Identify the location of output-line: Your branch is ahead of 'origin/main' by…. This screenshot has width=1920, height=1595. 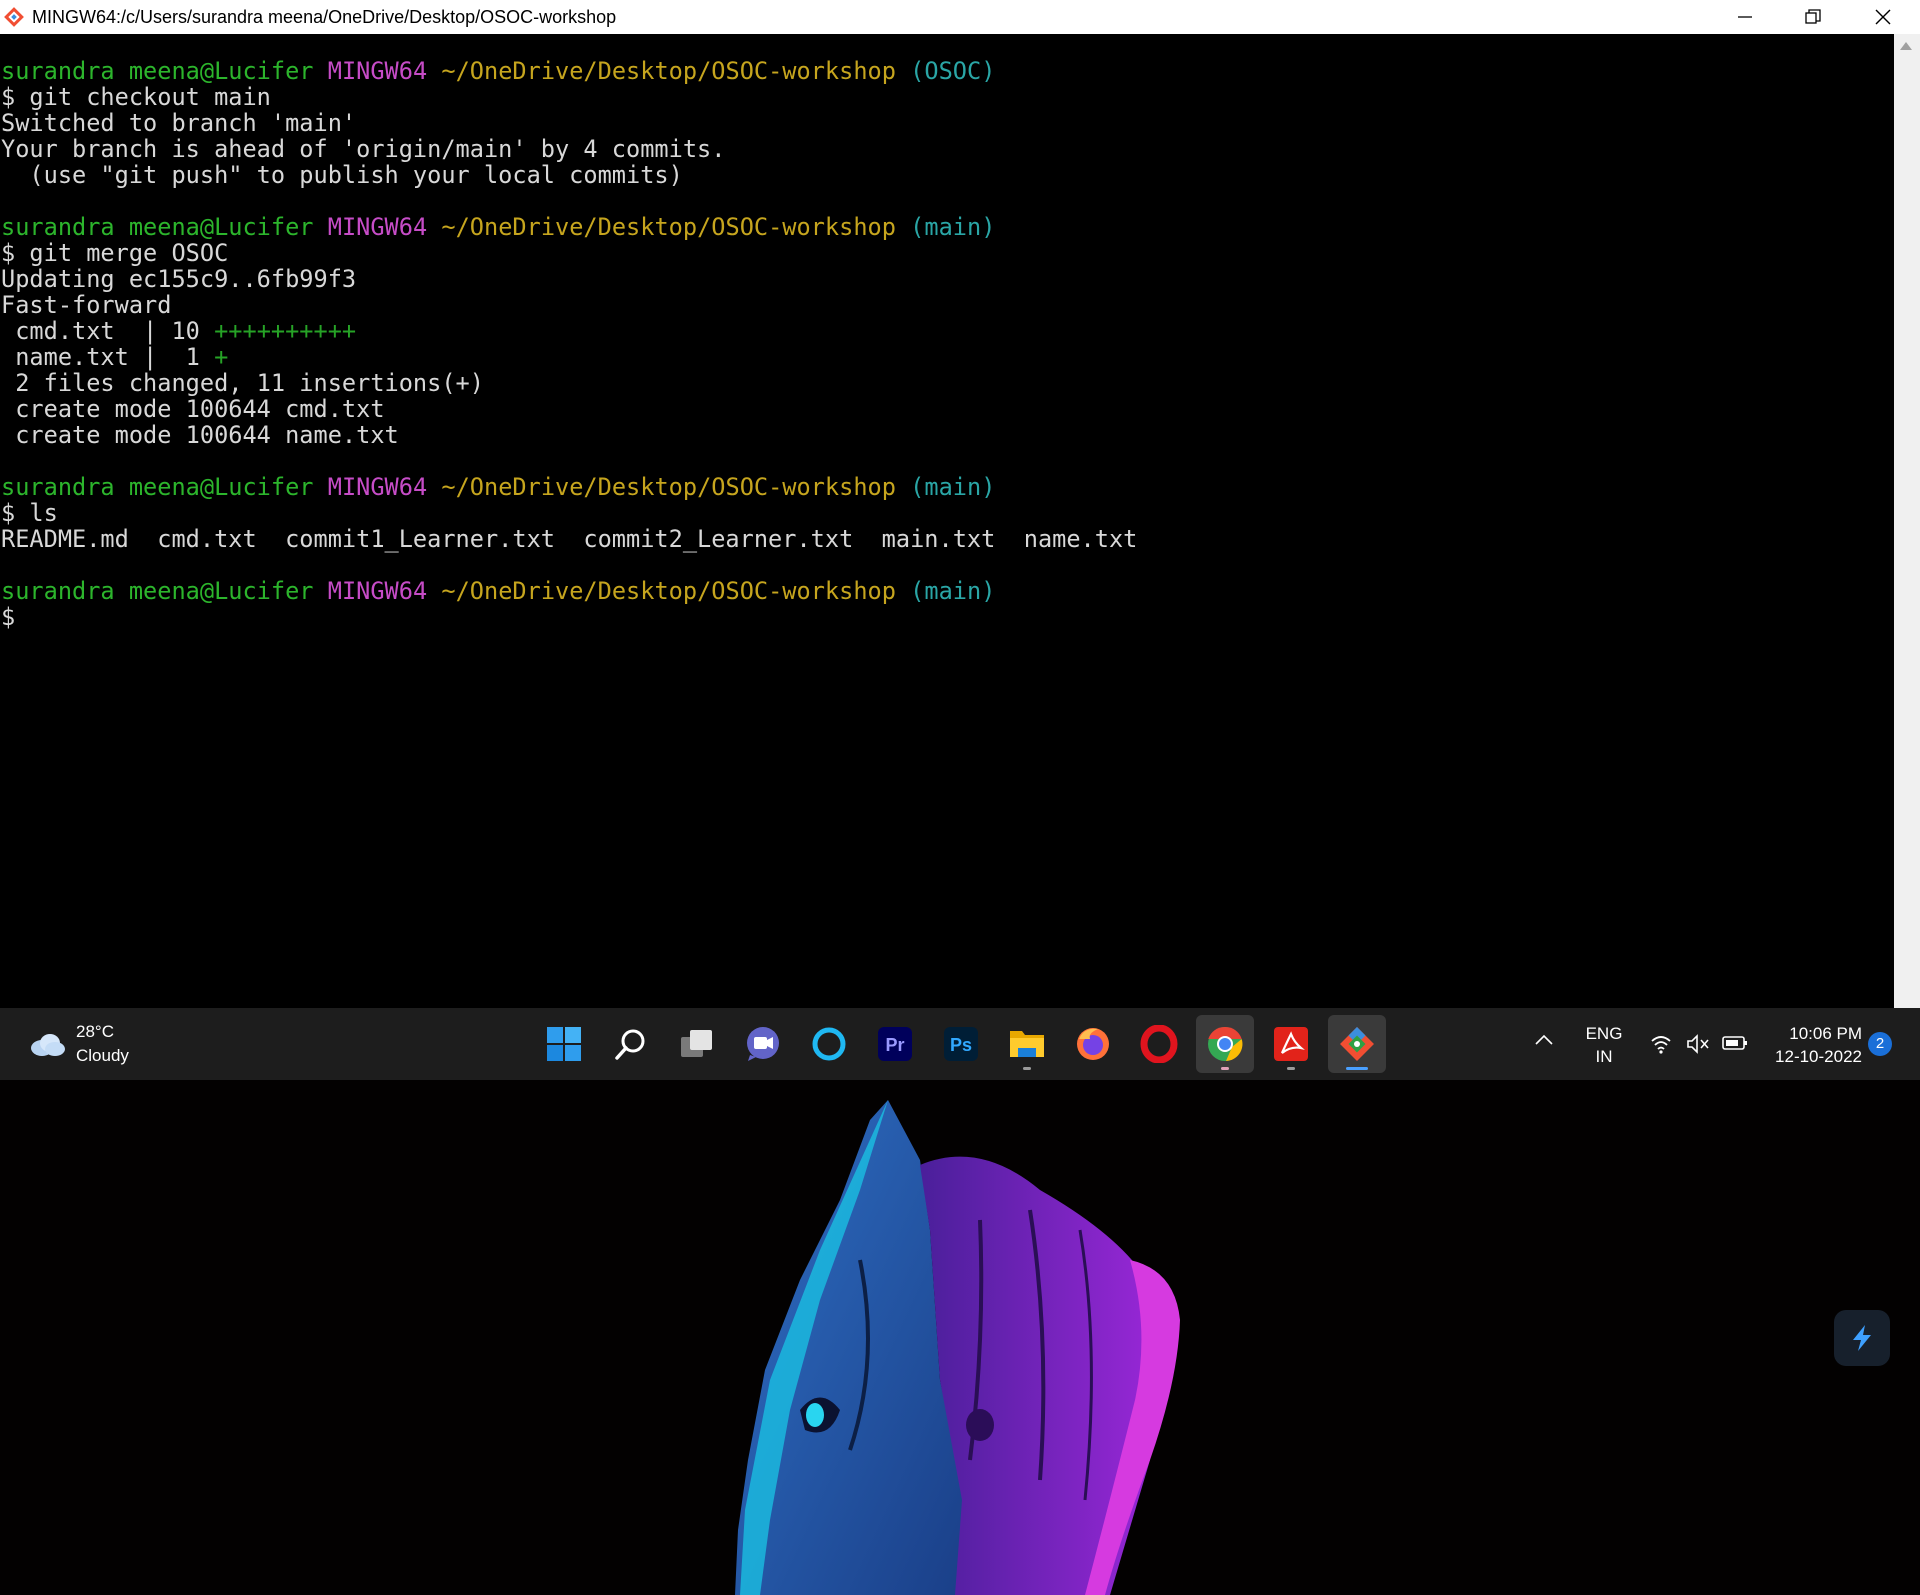
(363, 149).